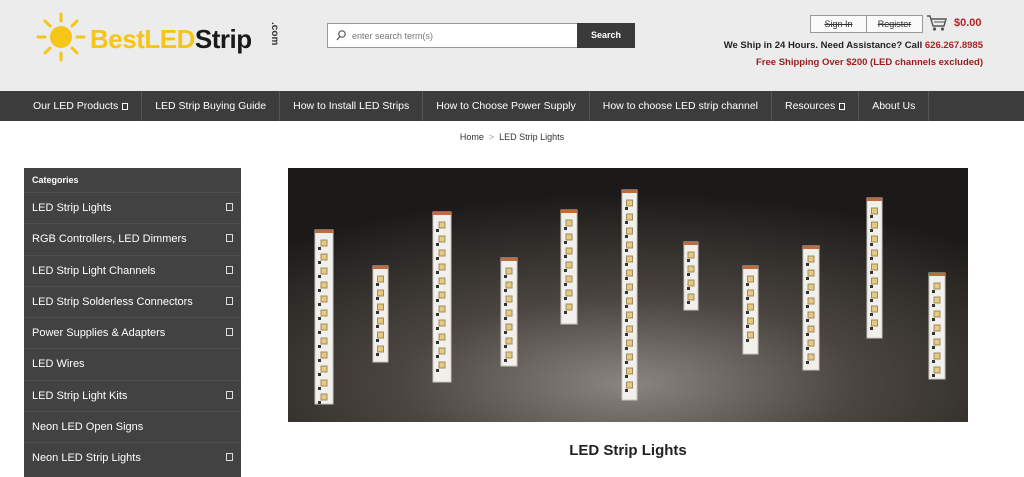  What do you see at coordinates (112, 301) in the screenshot?
I see `sidebar-category-label: LED Strip Solderless Connectors` at bounding box center [112, 301].